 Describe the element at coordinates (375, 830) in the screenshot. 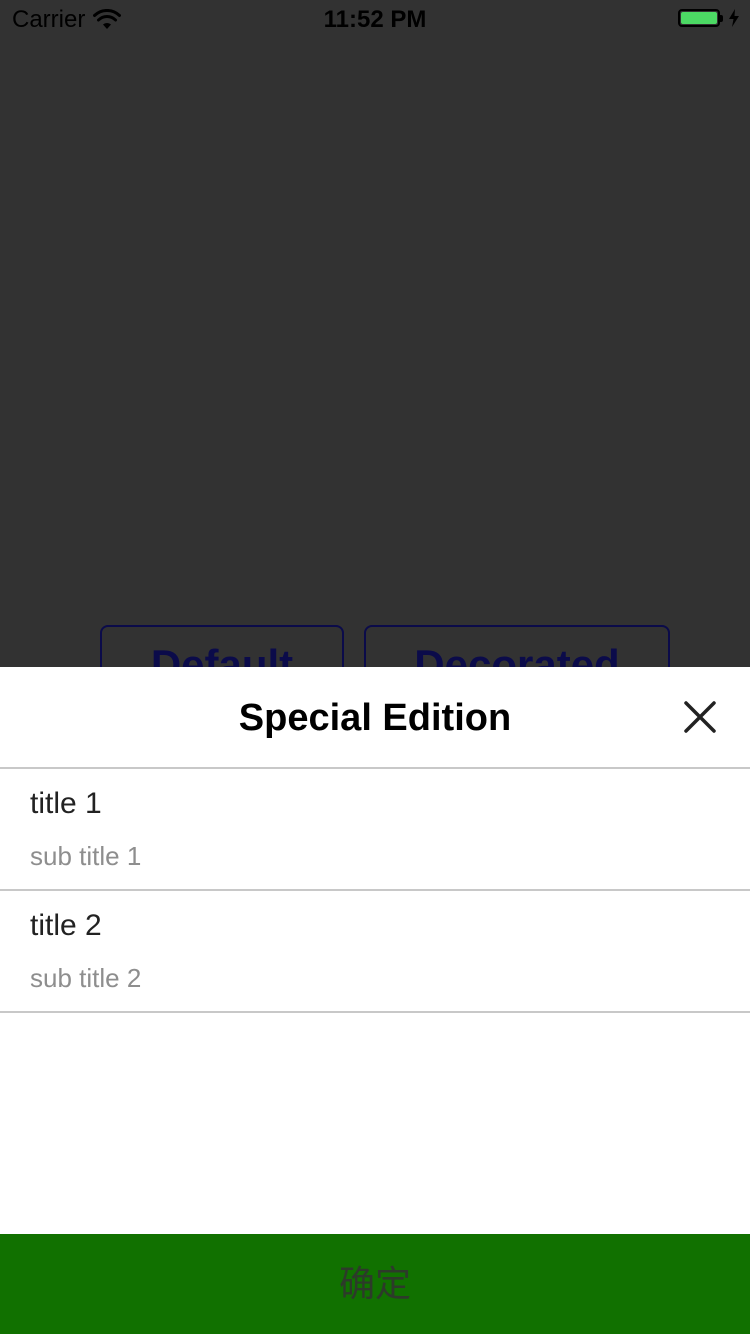

I see `list-item: title 1 sub title 1` at that location.